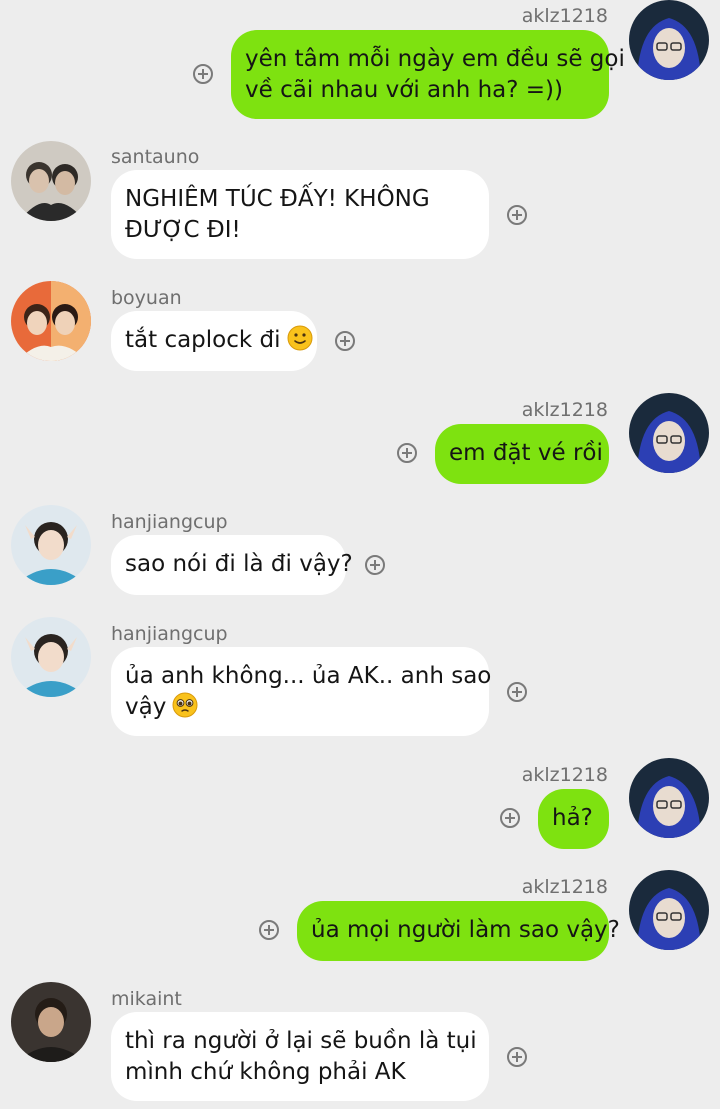 The image size is (720, 1109). What do you see at coordinates (435, 59) in the screenshot?
I see `message-line: yên tâm mỗi ngày em đều sẽ gọi` at bounding box center [435, 59].